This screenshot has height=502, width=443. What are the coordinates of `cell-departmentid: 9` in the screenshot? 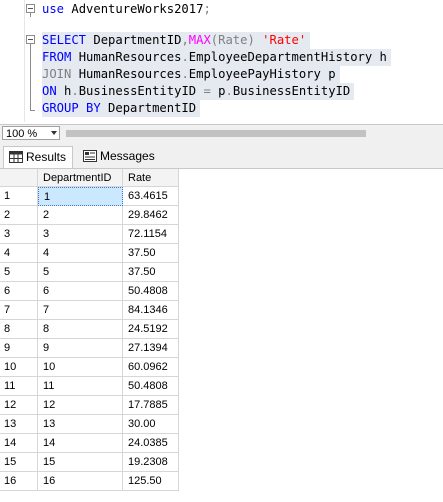 It's located at (80, 348).